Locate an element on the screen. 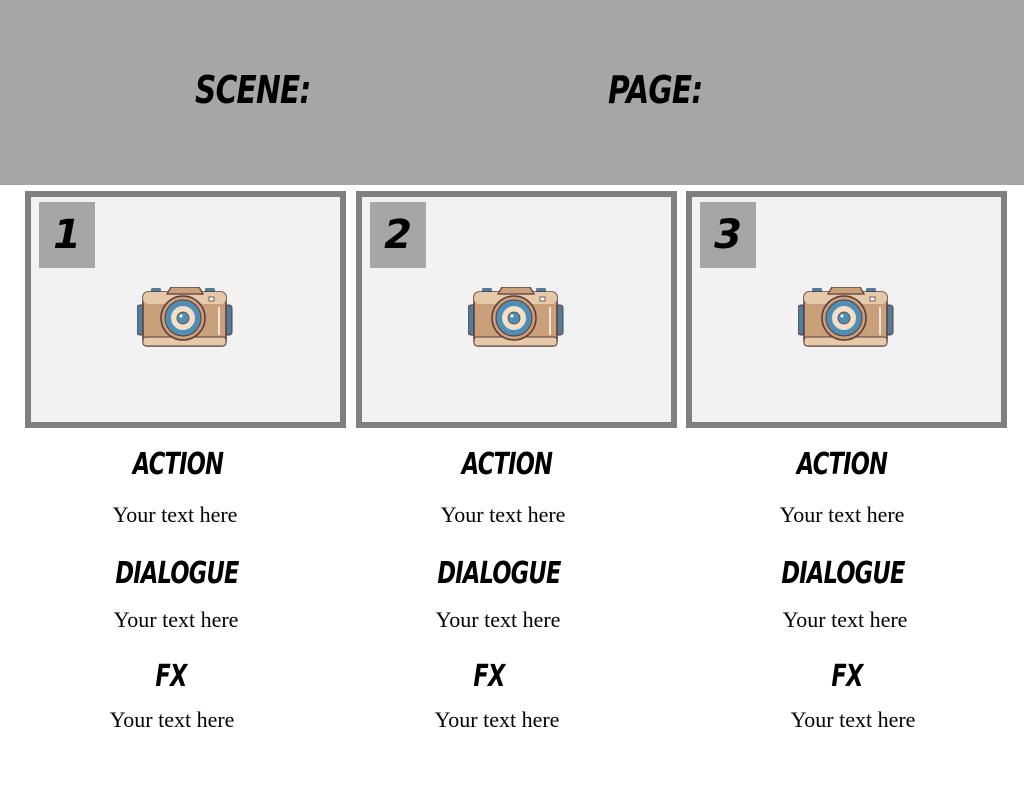 The width and height of the screenshot is (1024, 791). panel-2: 2 is located at coordinates (516, 309).